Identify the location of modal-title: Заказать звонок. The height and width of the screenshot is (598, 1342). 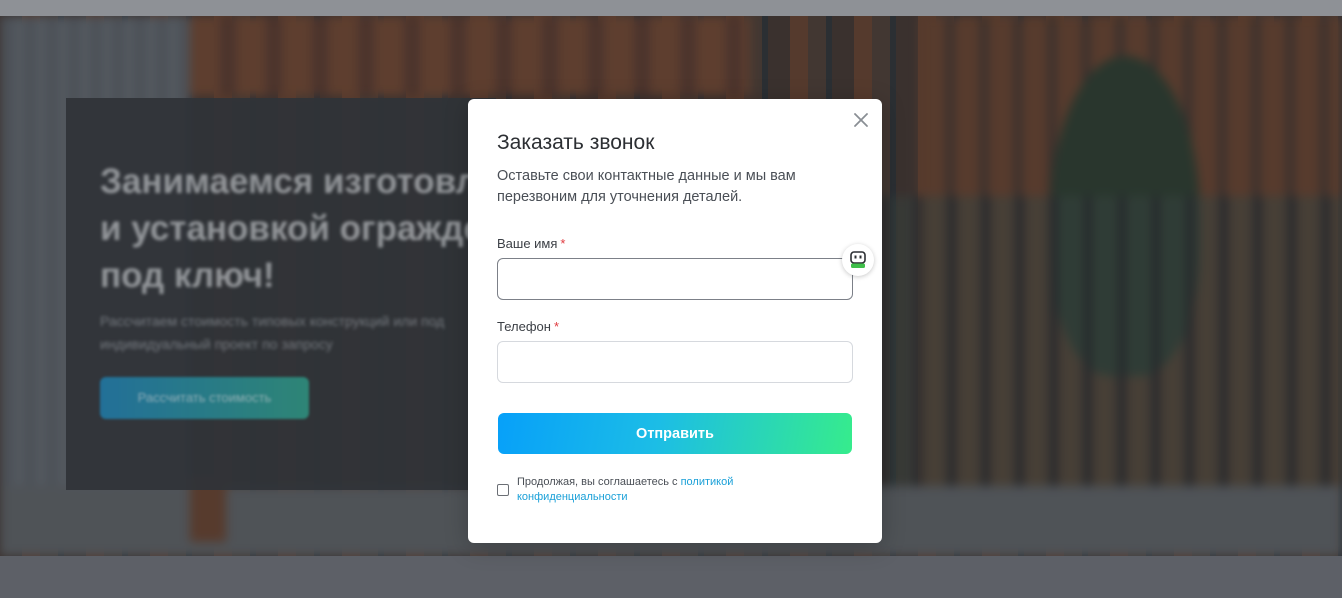
(576, 142).